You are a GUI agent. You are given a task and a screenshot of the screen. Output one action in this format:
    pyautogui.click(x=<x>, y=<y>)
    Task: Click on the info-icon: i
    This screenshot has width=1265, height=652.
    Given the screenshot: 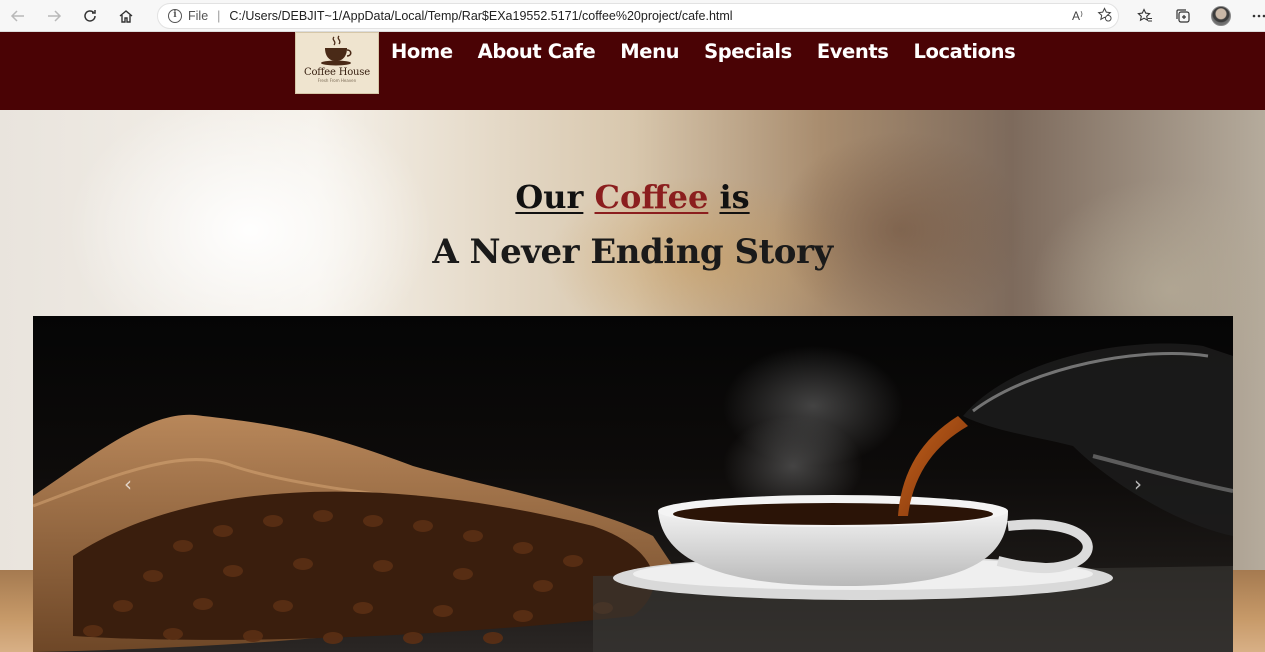 What is the action you would take?
    pyautogui.click(x=175, y=16)
    